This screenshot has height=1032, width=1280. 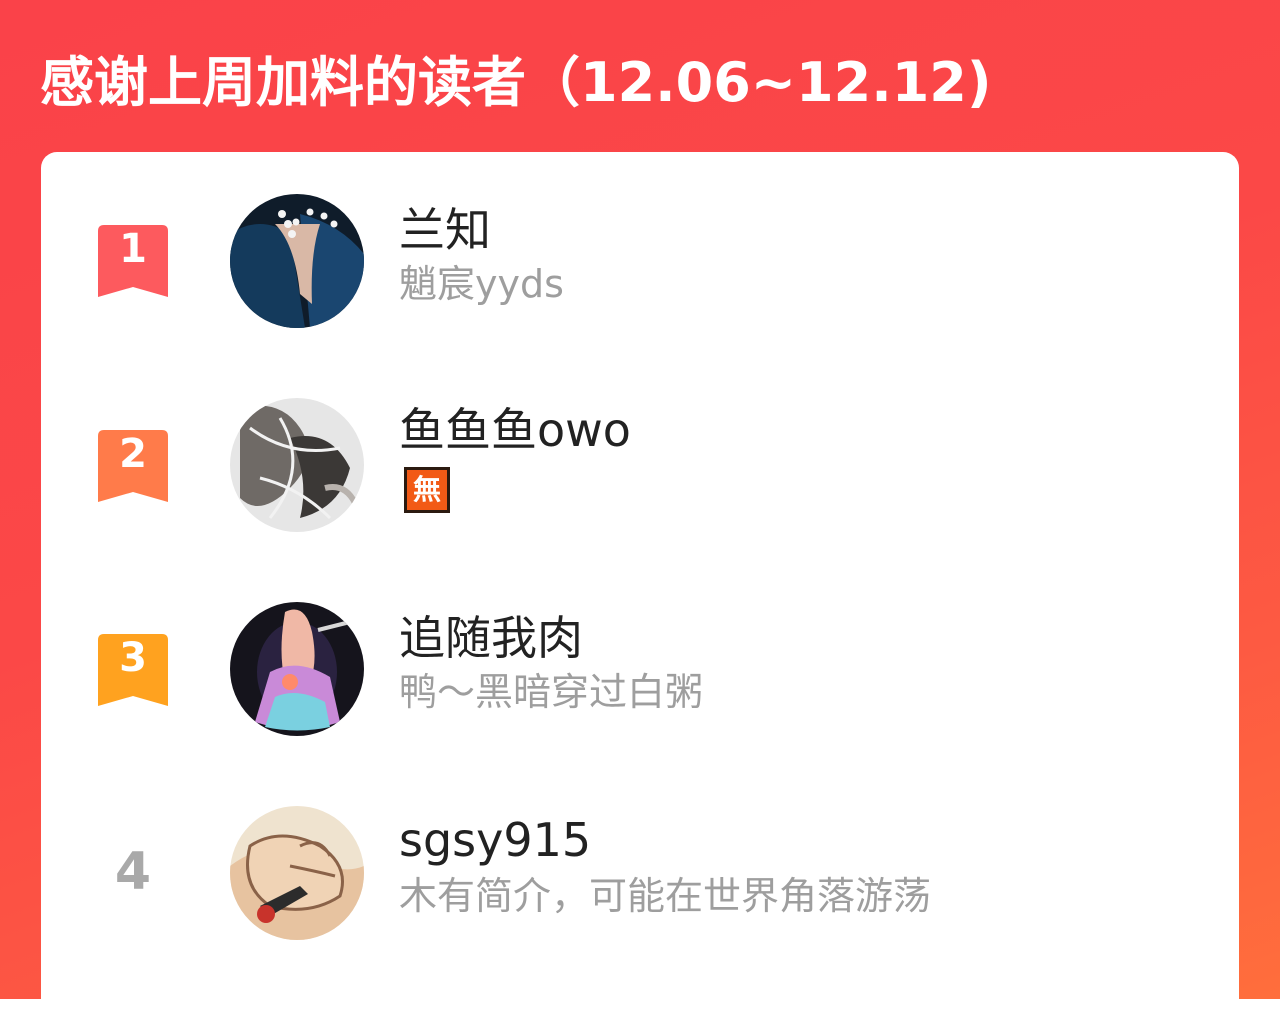 What do you see at coordinates (297, 261) in the screenshot?
I see `avatar-dark-blue-dress-icon` at bounding box center [297, 261].